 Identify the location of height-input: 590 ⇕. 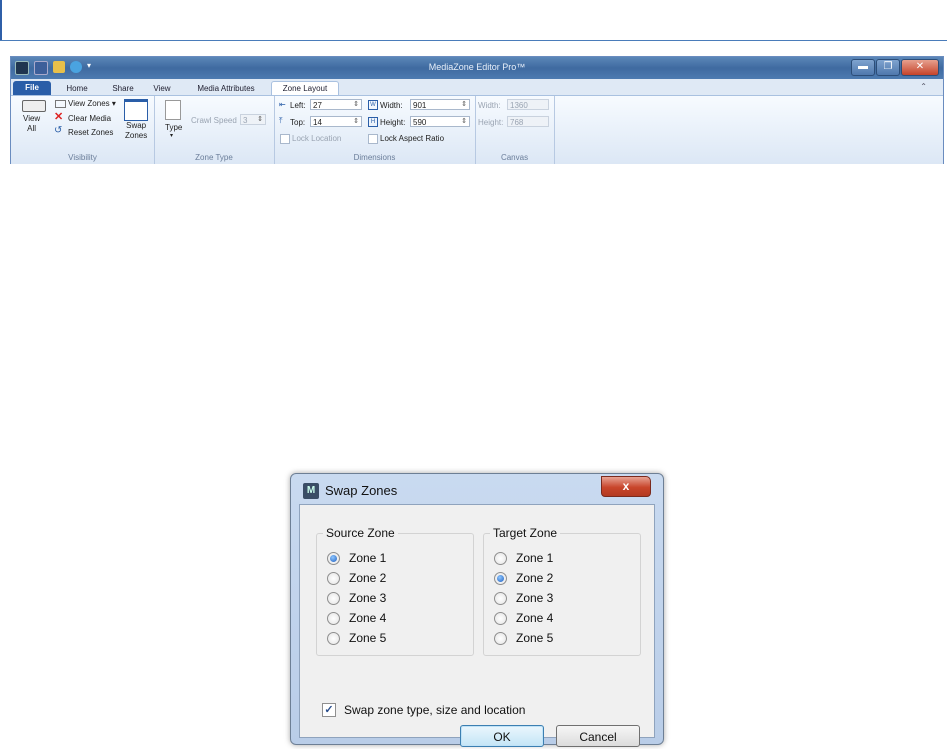
(440, 121).